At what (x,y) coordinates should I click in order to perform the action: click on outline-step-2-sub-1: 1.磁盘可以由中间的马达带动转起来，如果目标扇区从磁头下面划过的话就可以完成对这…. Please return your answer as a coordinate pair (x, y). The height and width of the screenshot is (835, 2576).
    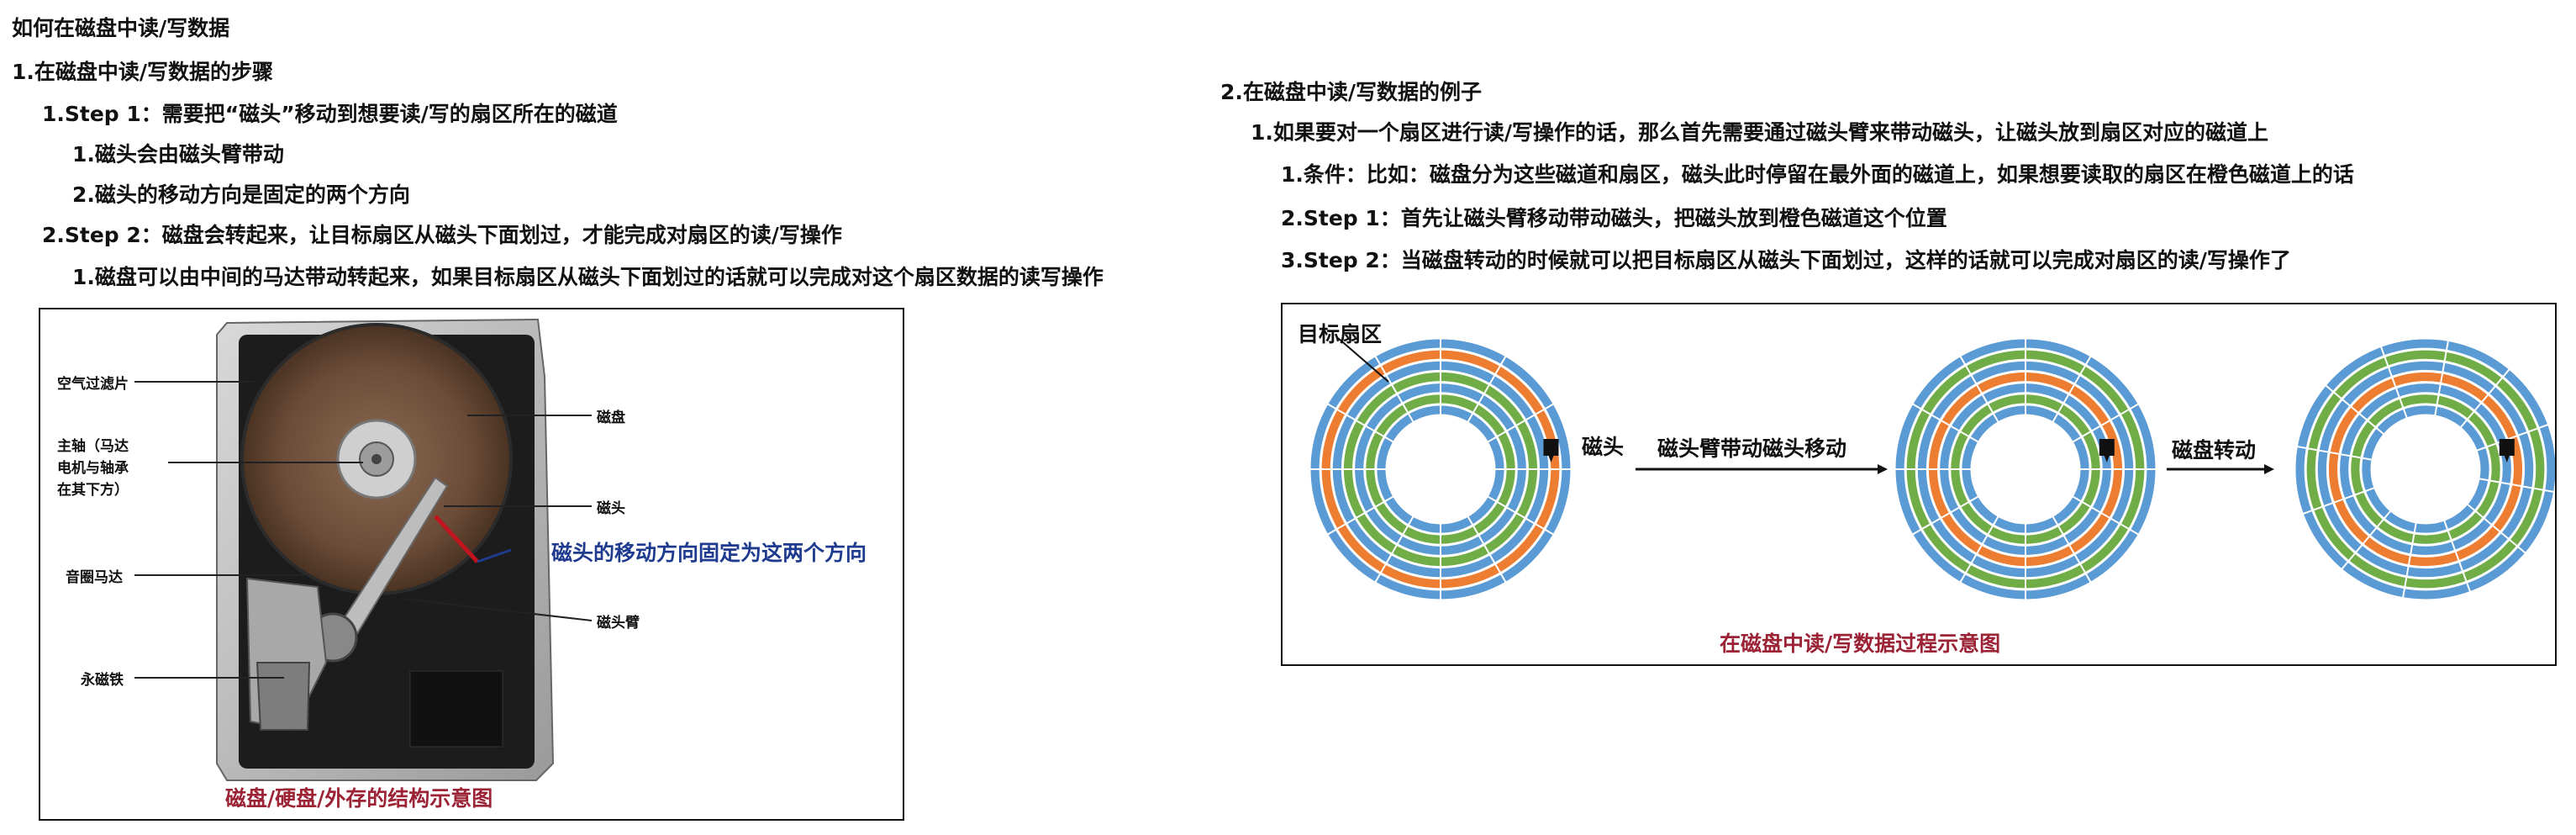
    Looking at the image, I should click on (588, 277).